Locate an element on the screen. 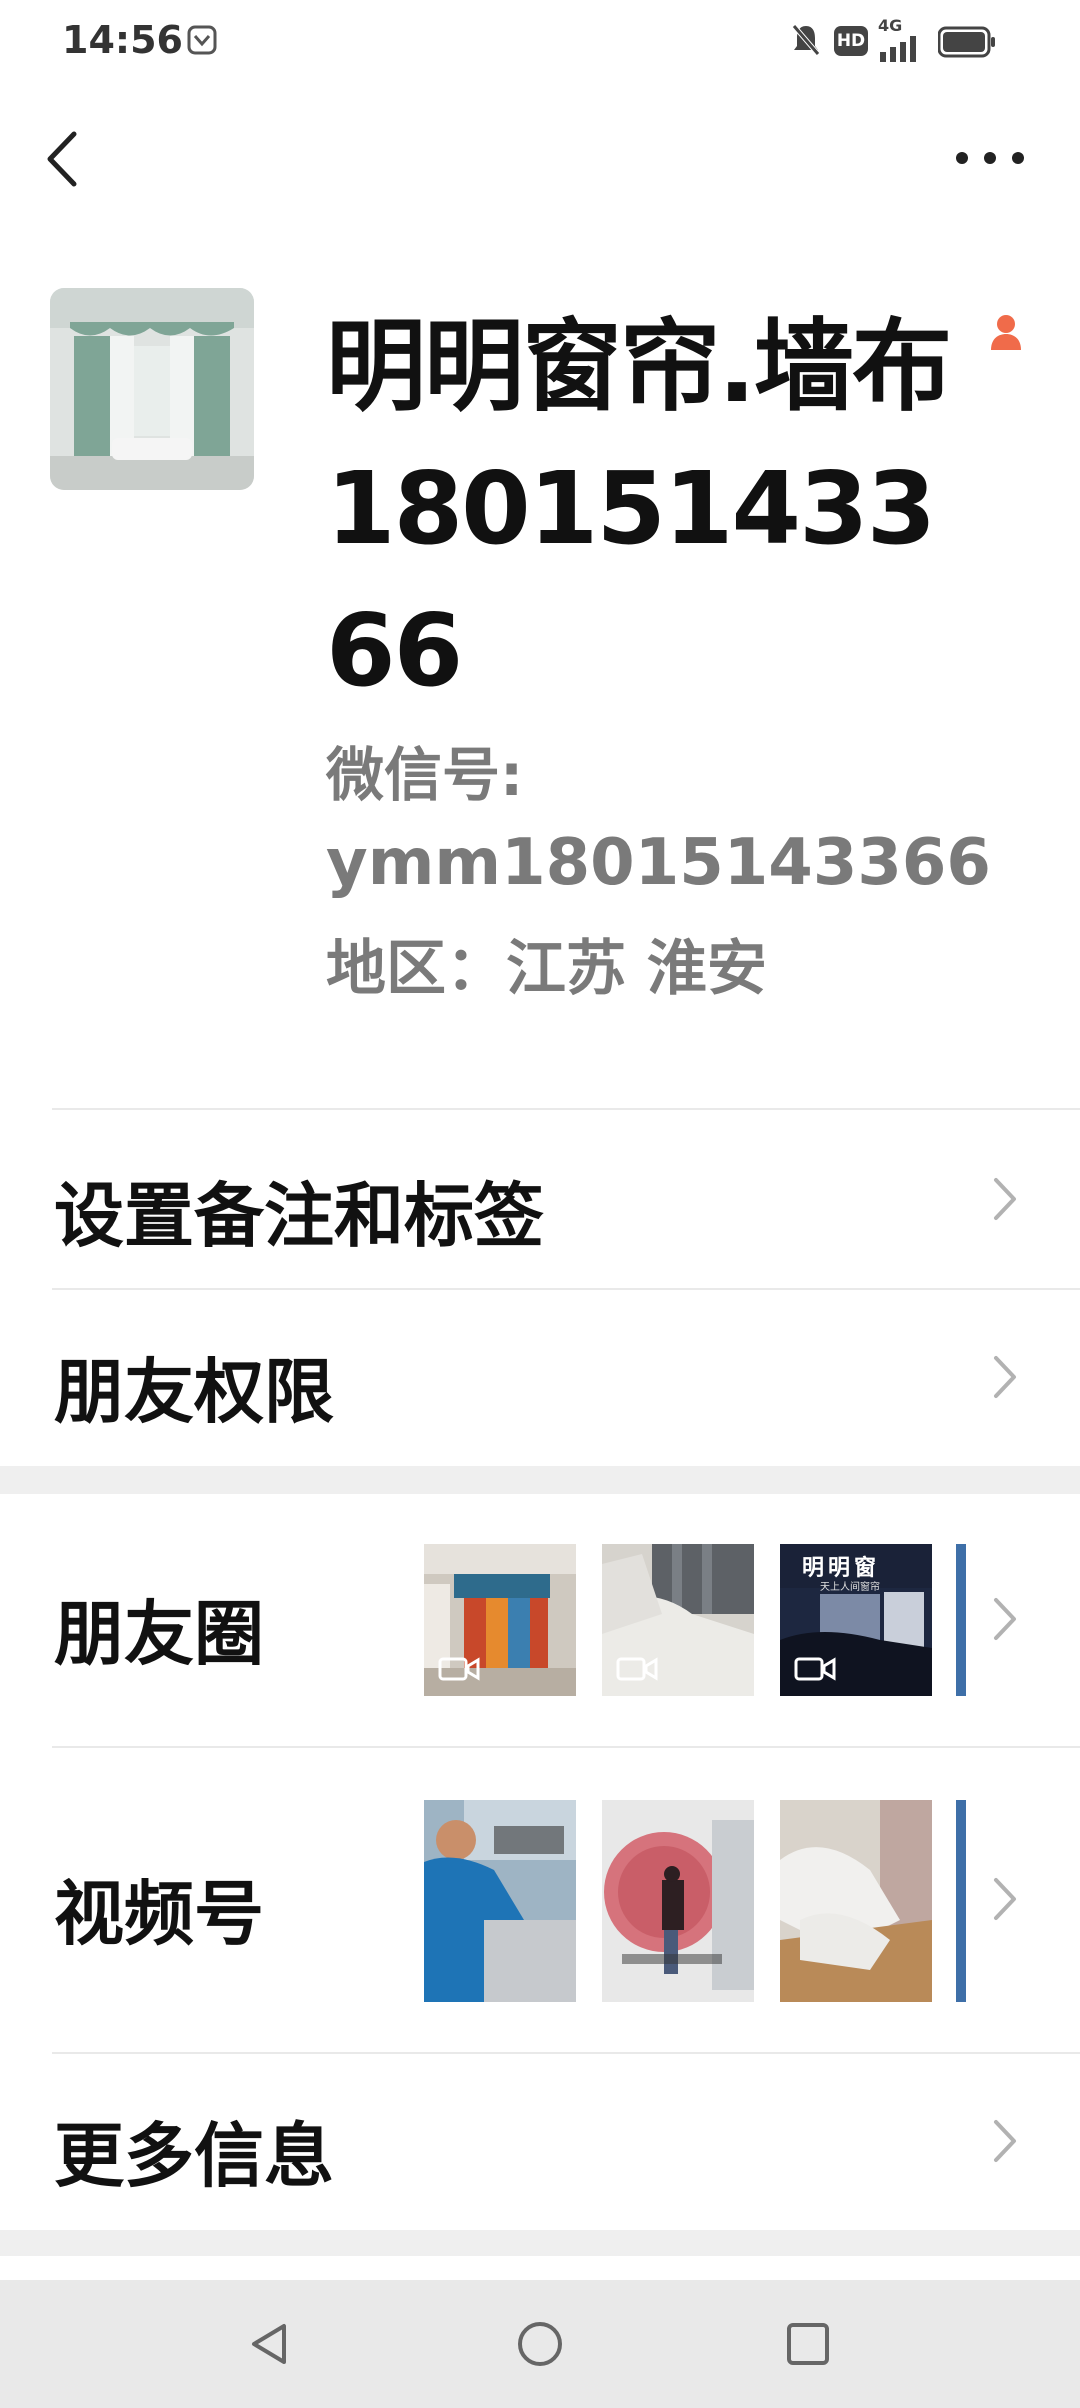  profile-nickname: 明明窗帘.墙布18015143366 is located at coordinates (639, 508).